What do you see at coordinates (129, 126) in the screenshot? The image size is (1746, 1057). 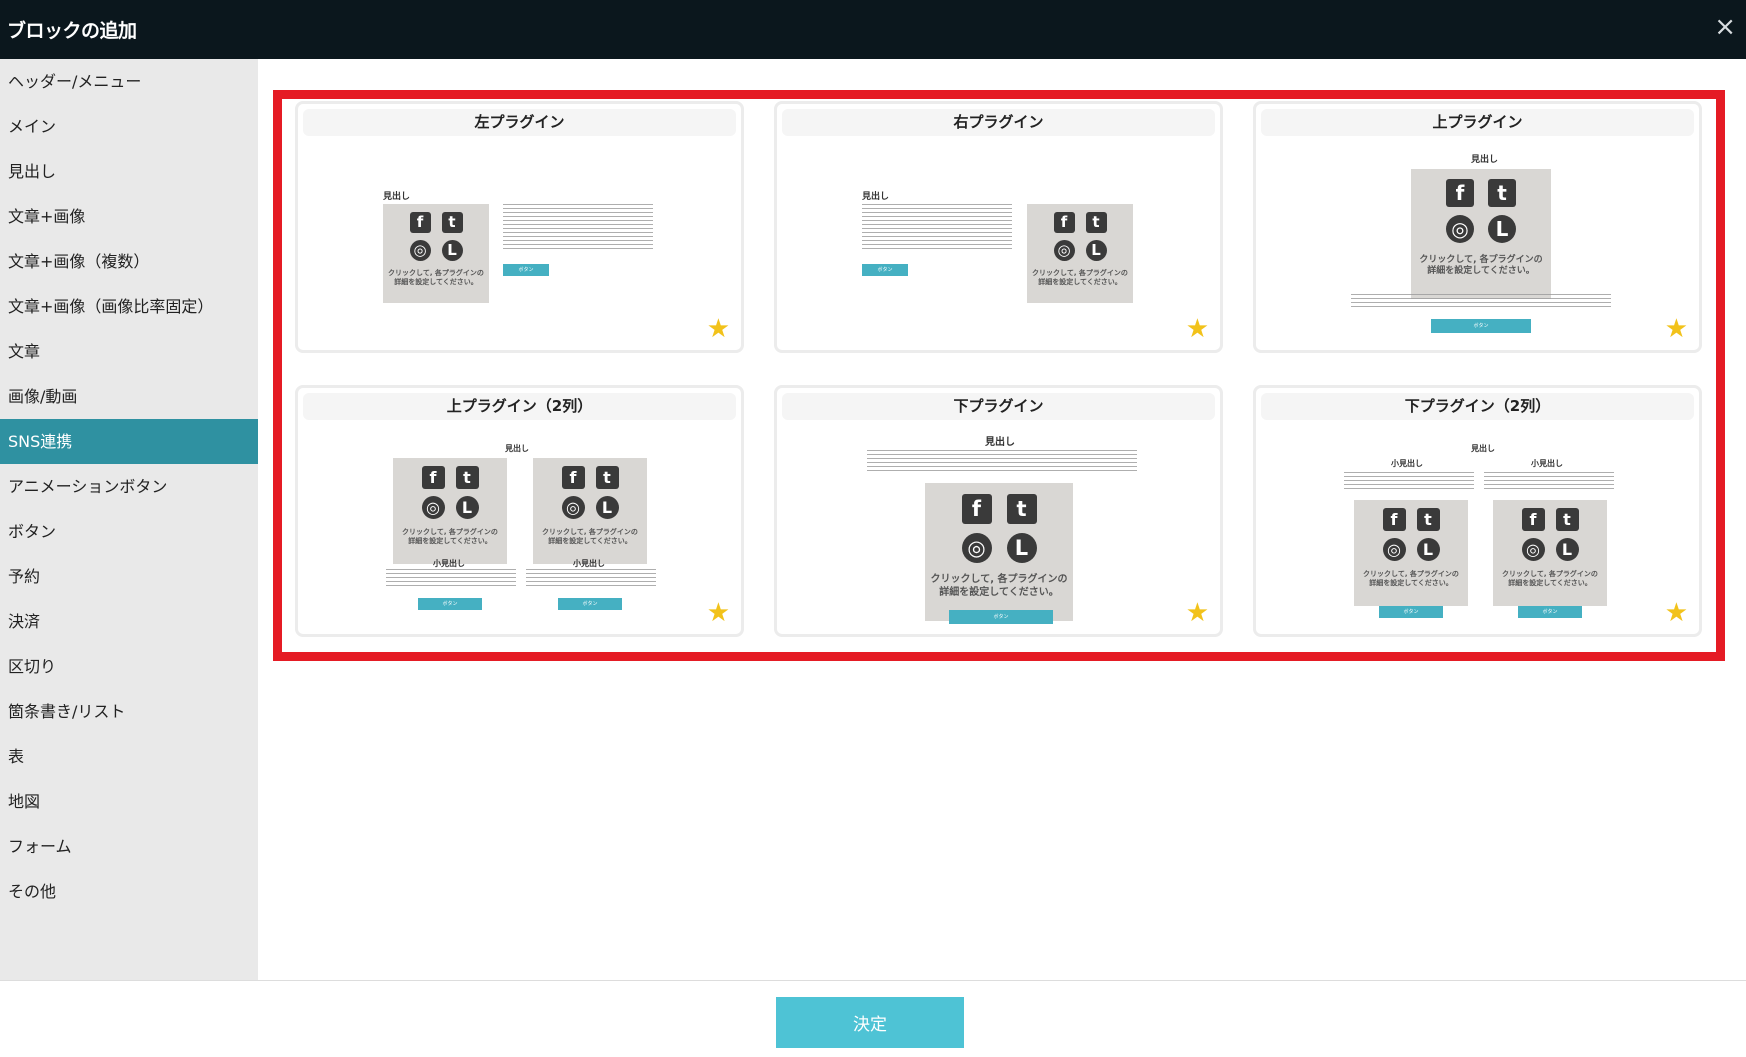 I see `sidebar-item-main: メイン` at bounding box center [129, 126].